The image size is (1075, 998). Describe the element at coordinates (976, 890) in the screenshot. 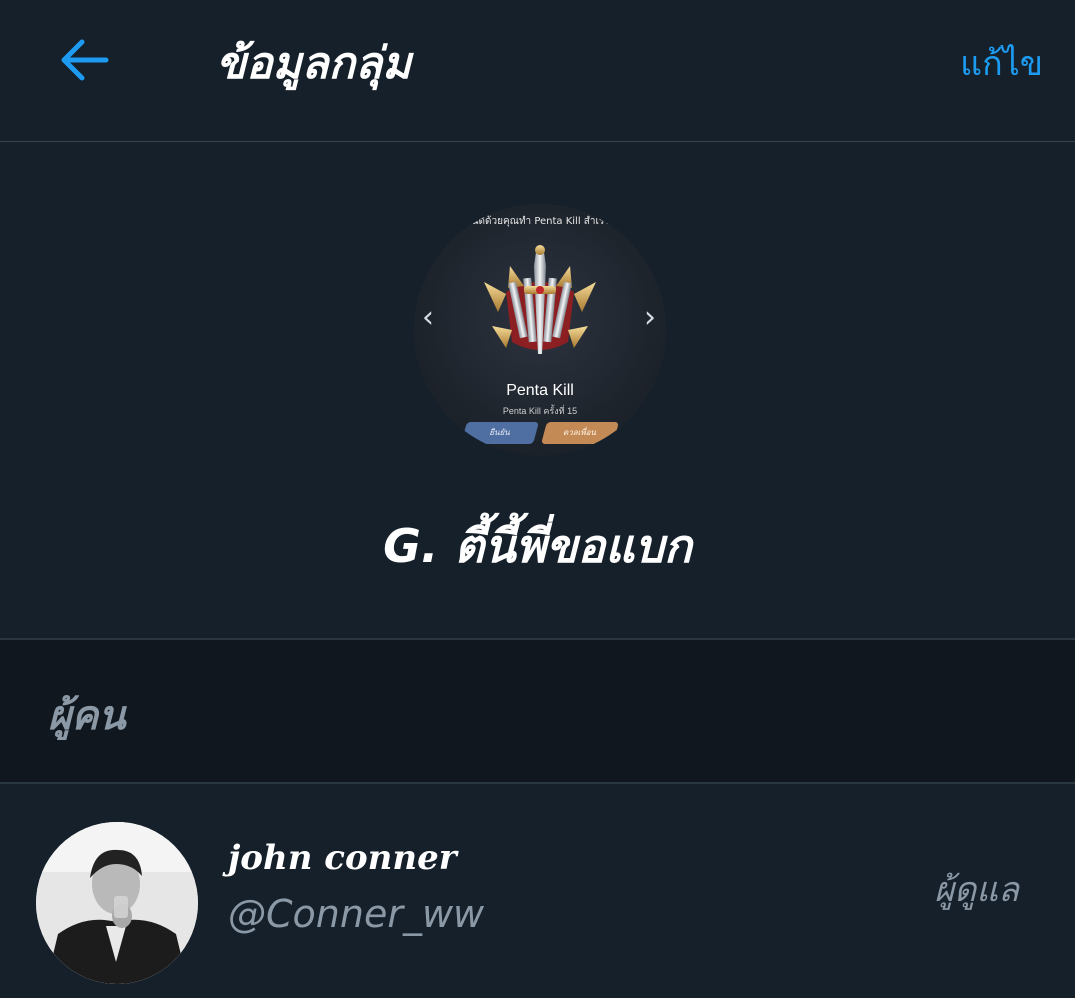

I see `member-role-badge: ผู้ดูแล` at that location.